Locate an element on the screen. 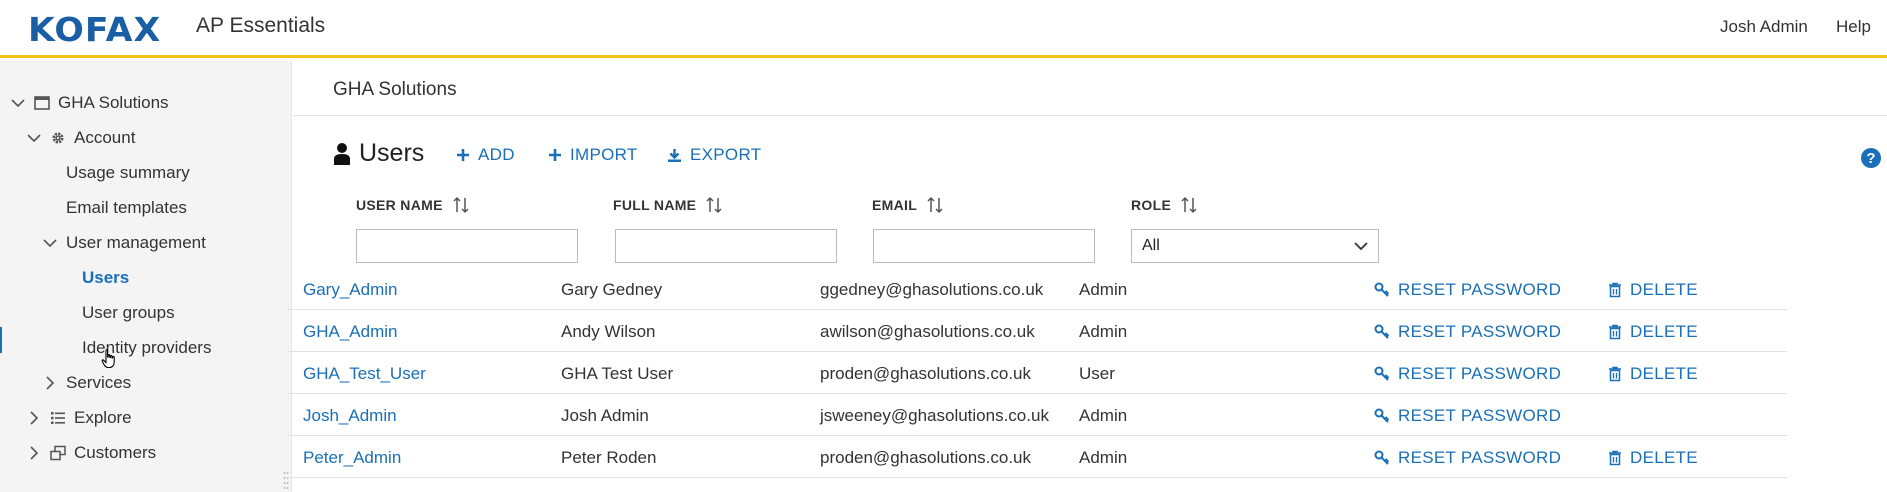  sidebar-item-customers: Customers is located at coordinates (91, 453).